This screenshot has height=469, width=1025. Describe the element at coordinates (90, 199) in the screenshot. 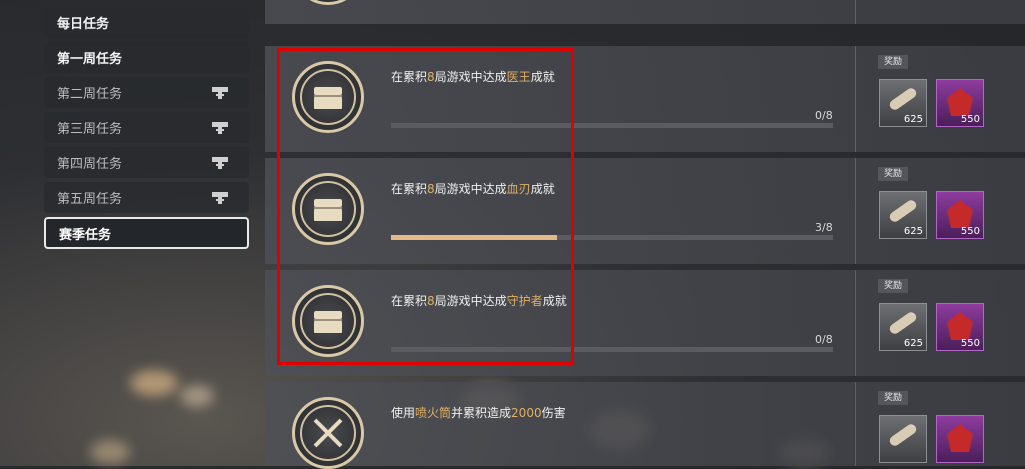

I see `sidebar-item-label: 第五周任务` at that location.